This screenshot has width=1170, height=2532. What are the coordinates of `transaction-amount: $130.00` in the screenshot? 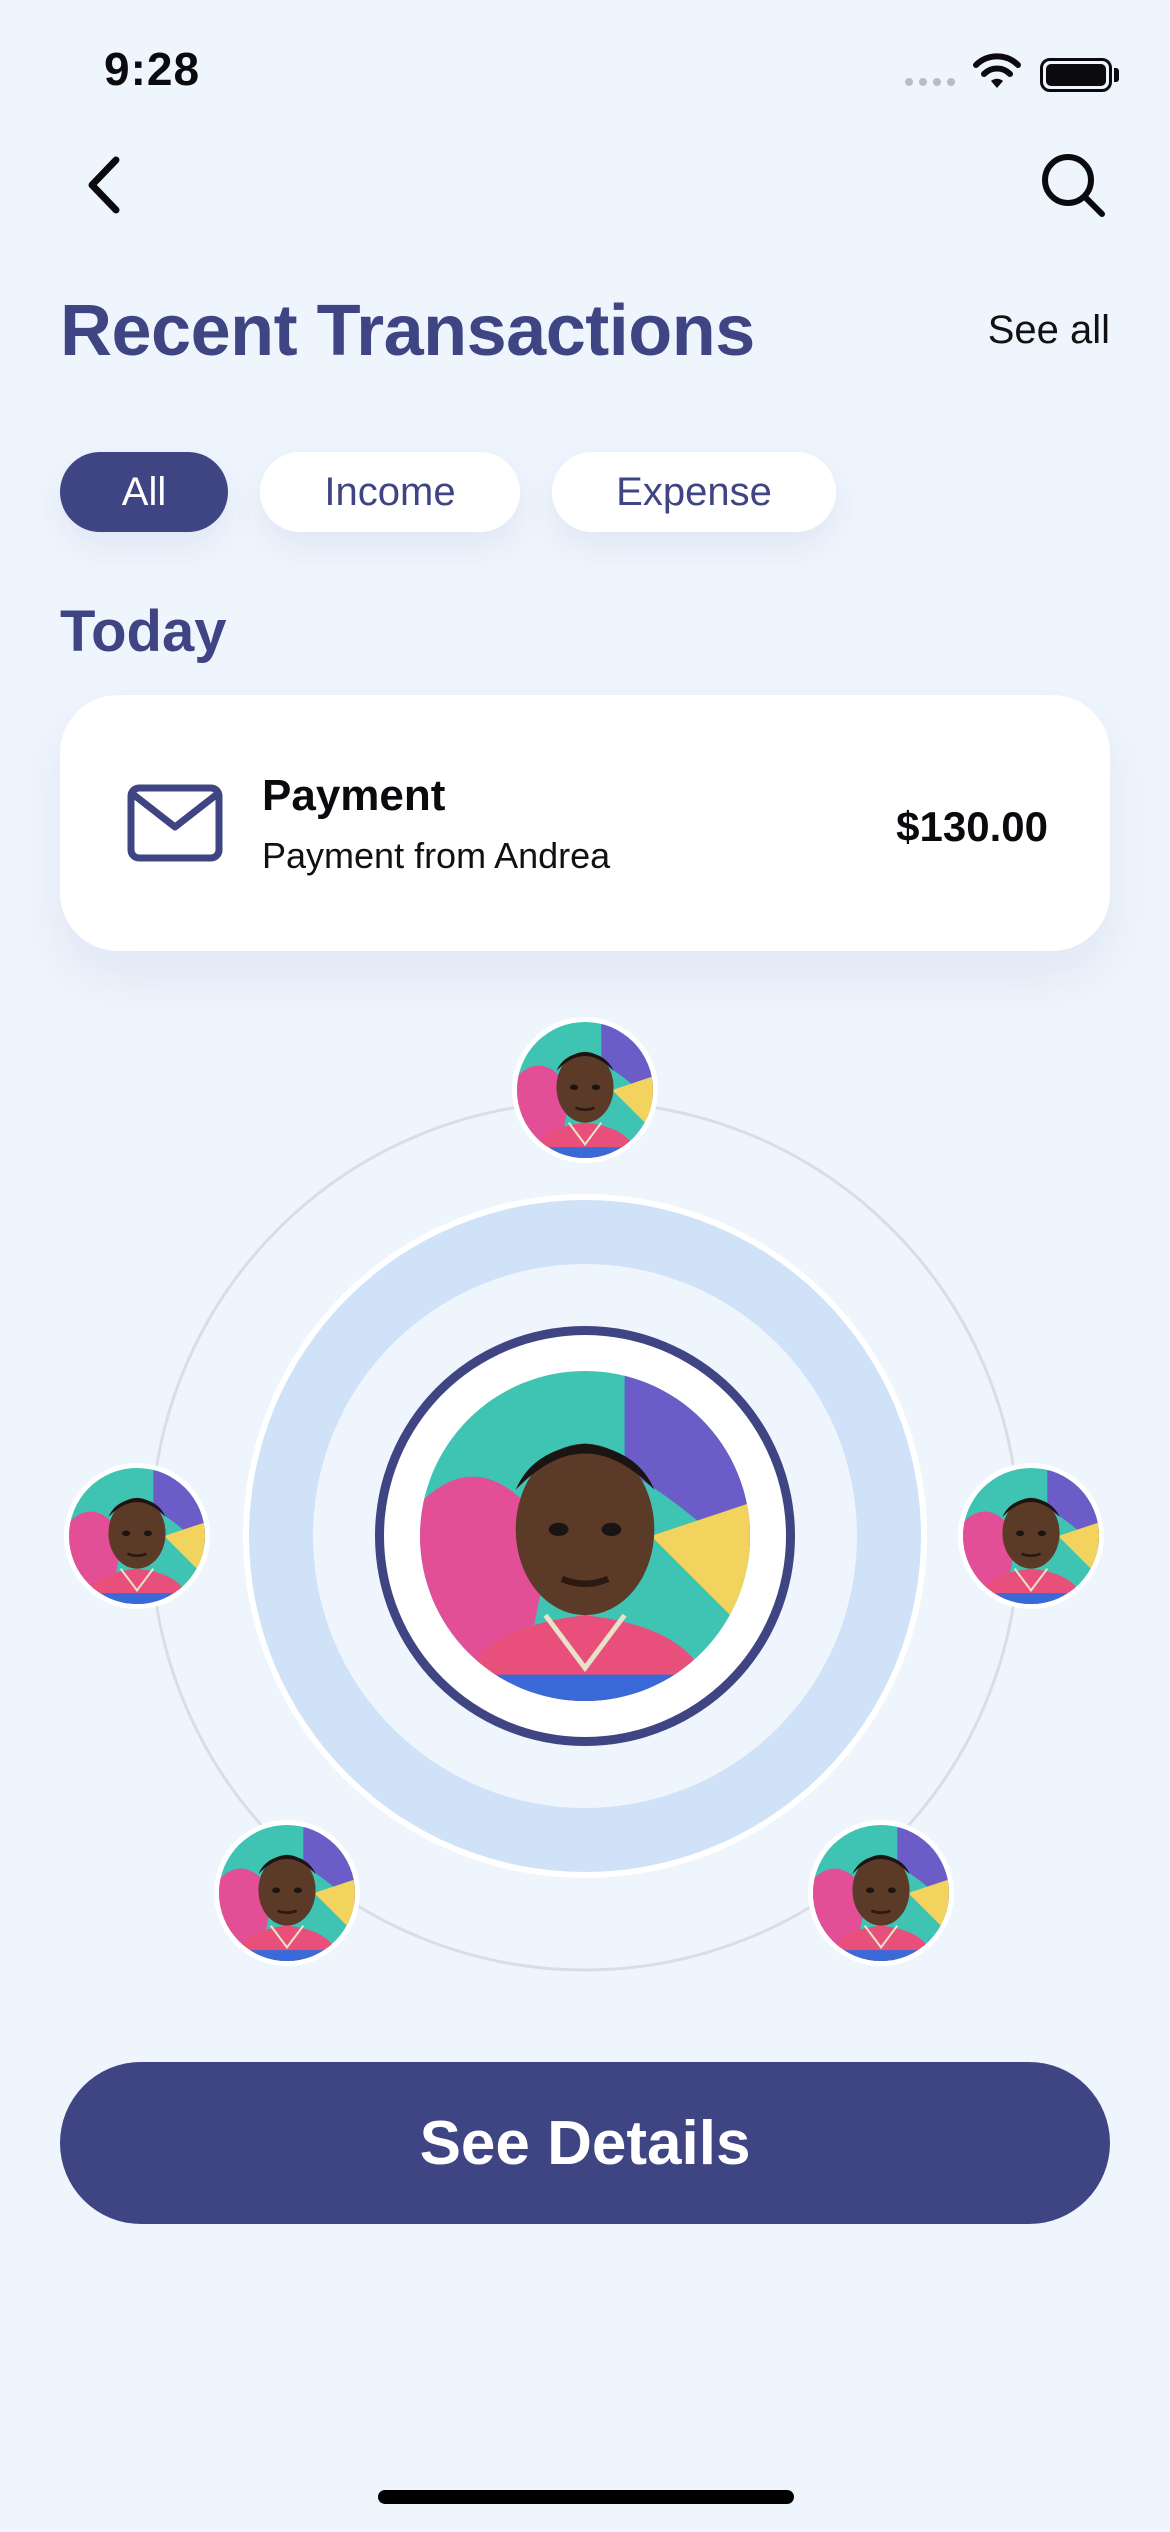 It's located at (972, 826).